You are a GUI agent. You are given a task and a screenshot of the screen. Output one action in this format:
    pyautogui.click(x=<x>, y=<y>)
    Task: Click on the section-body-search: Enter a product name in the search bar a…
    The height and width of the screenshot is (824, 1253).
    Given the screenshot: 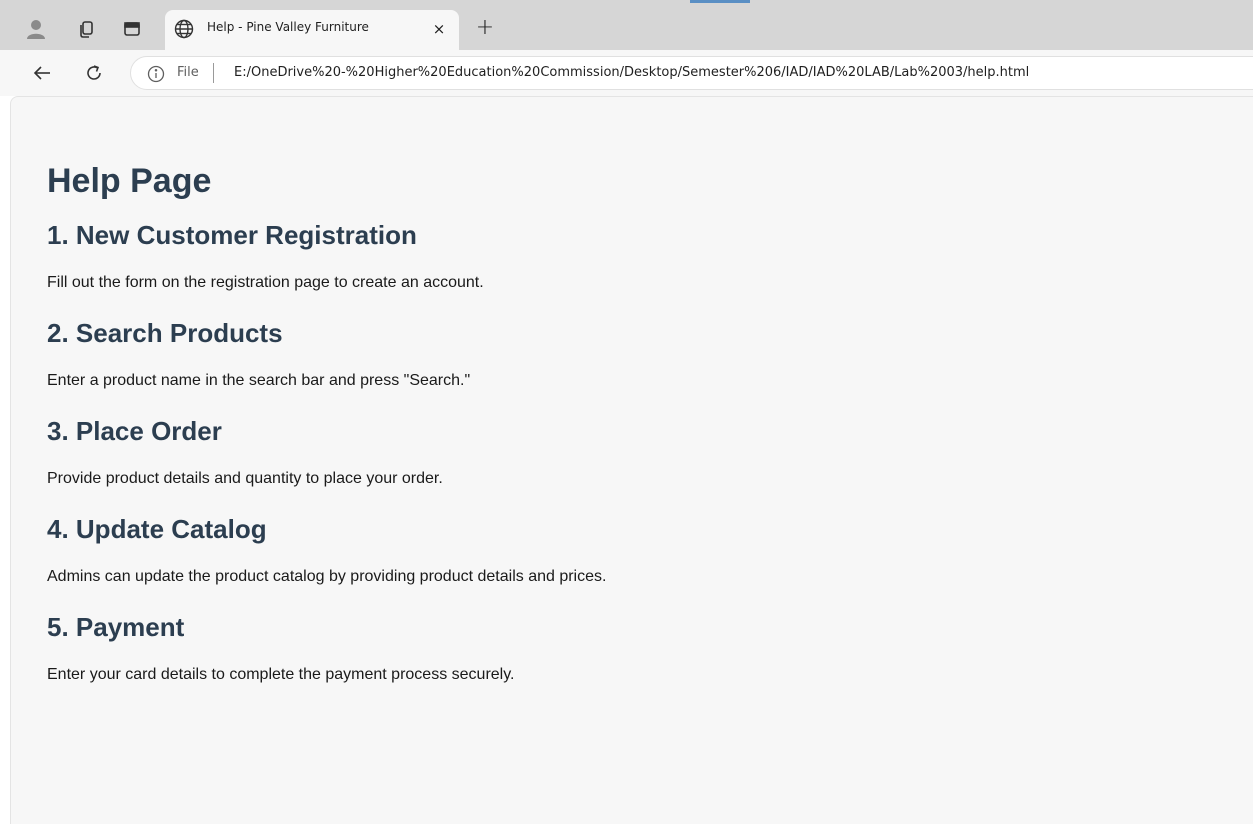 What is the action you would take?
    pyautogui.click(x=259, y=380)
    